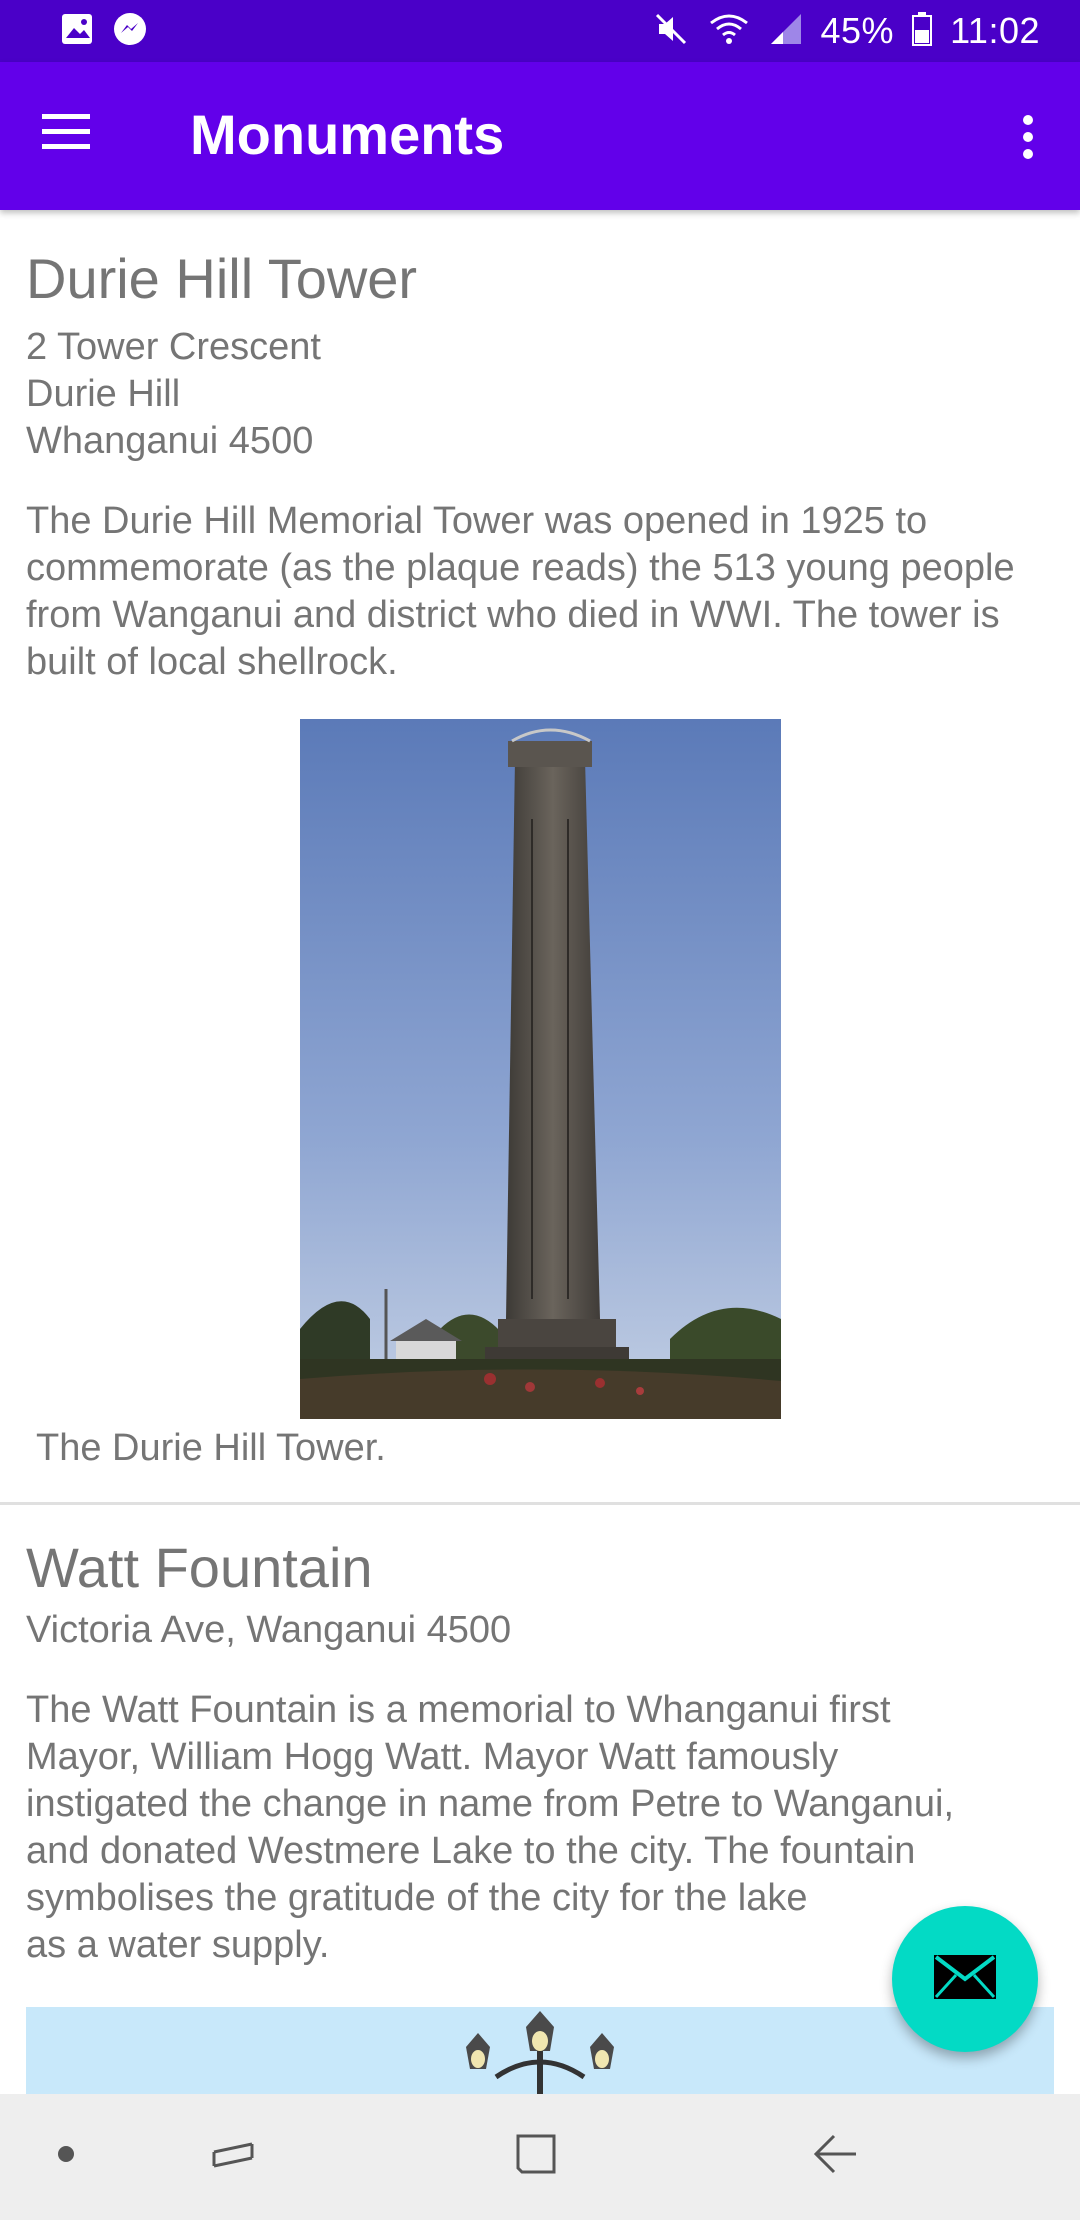 This screenshot has width=1080, height=2220. Describe the element at coordinates (211, 1448) in the screenshot. I see `photo-caption: The Durie Hill Tower.` at that location.